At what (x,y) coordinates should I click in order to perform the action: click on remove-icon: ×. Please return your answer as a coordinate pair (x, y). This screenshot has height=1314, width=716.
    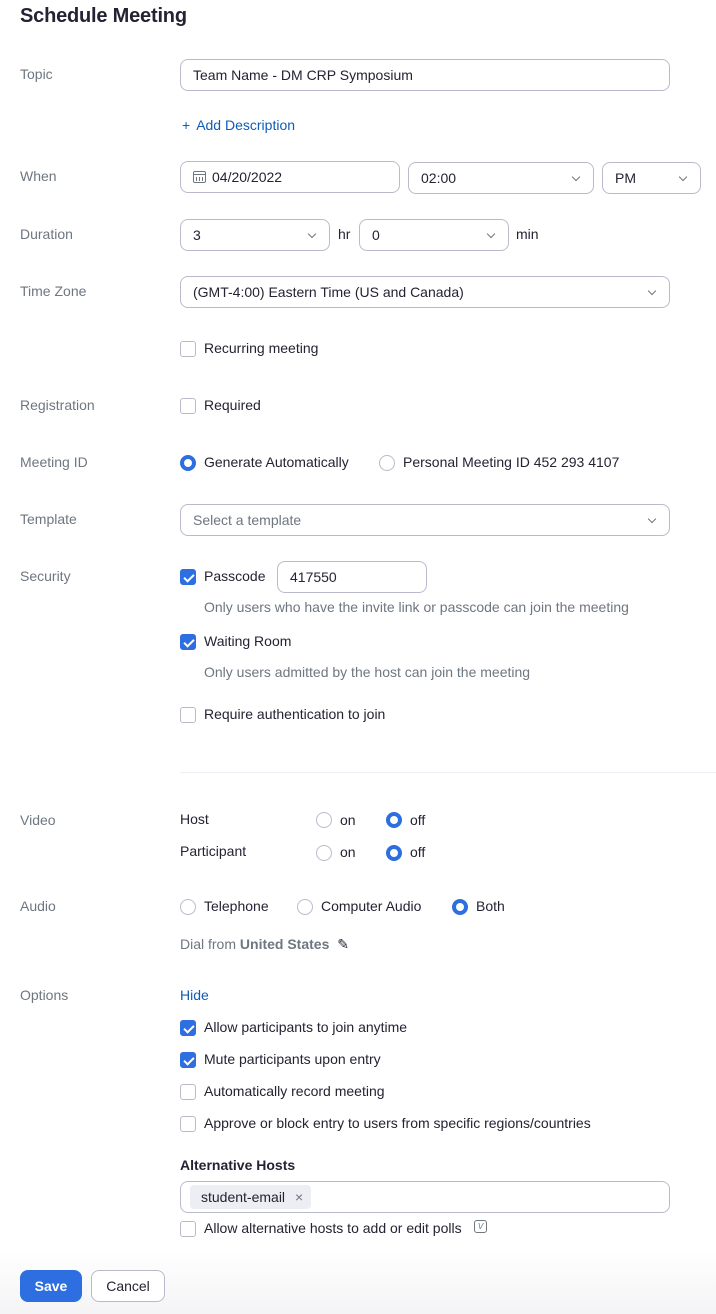
    Looking at the image, I should click on (299, 1197).